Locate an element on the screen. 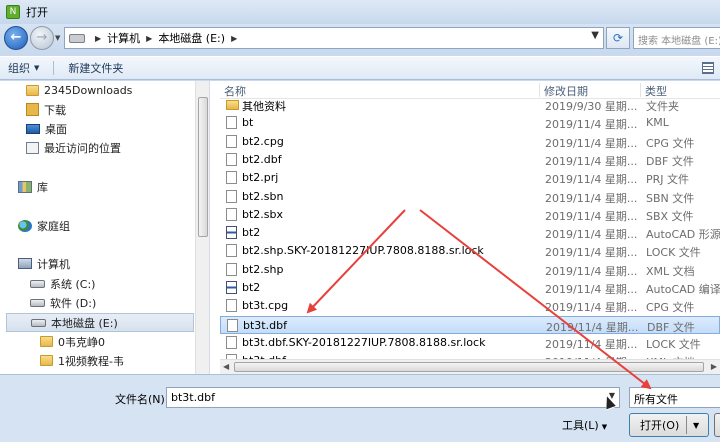 The height and width of the screenshot is (442, 720). file-row: 其他资料 2019/9/30 星期... 文件夹 is located at coordinates (470, 105).